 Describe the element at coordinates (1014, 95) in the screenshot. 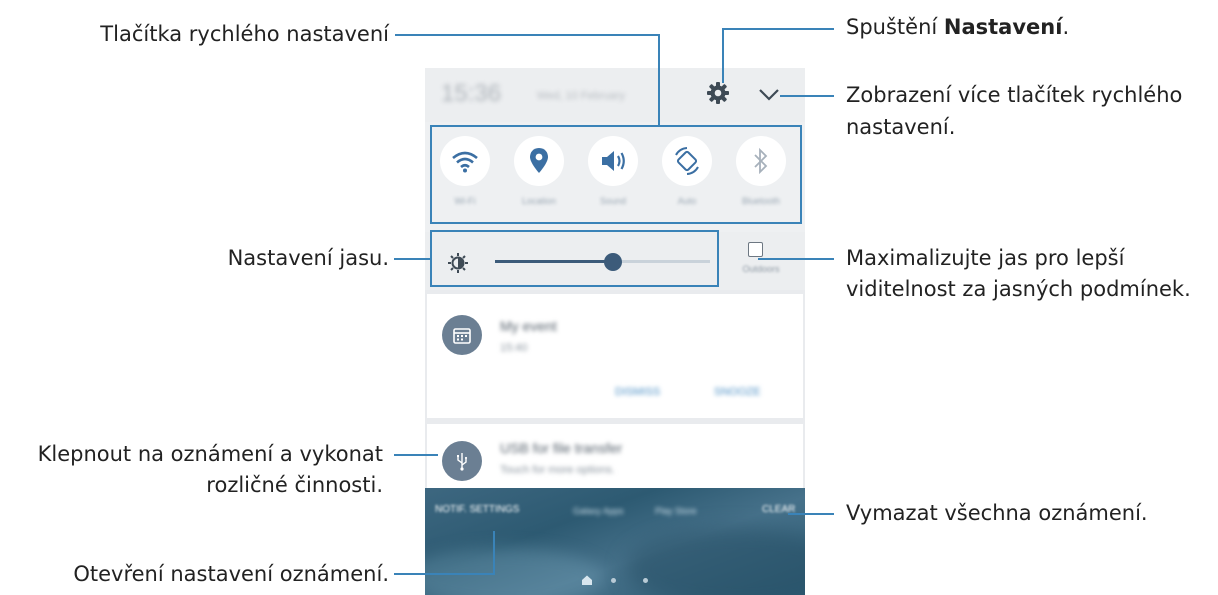

I see `label-more-buttons-1: Zobrazení více tlačítek rychlého` at that location.